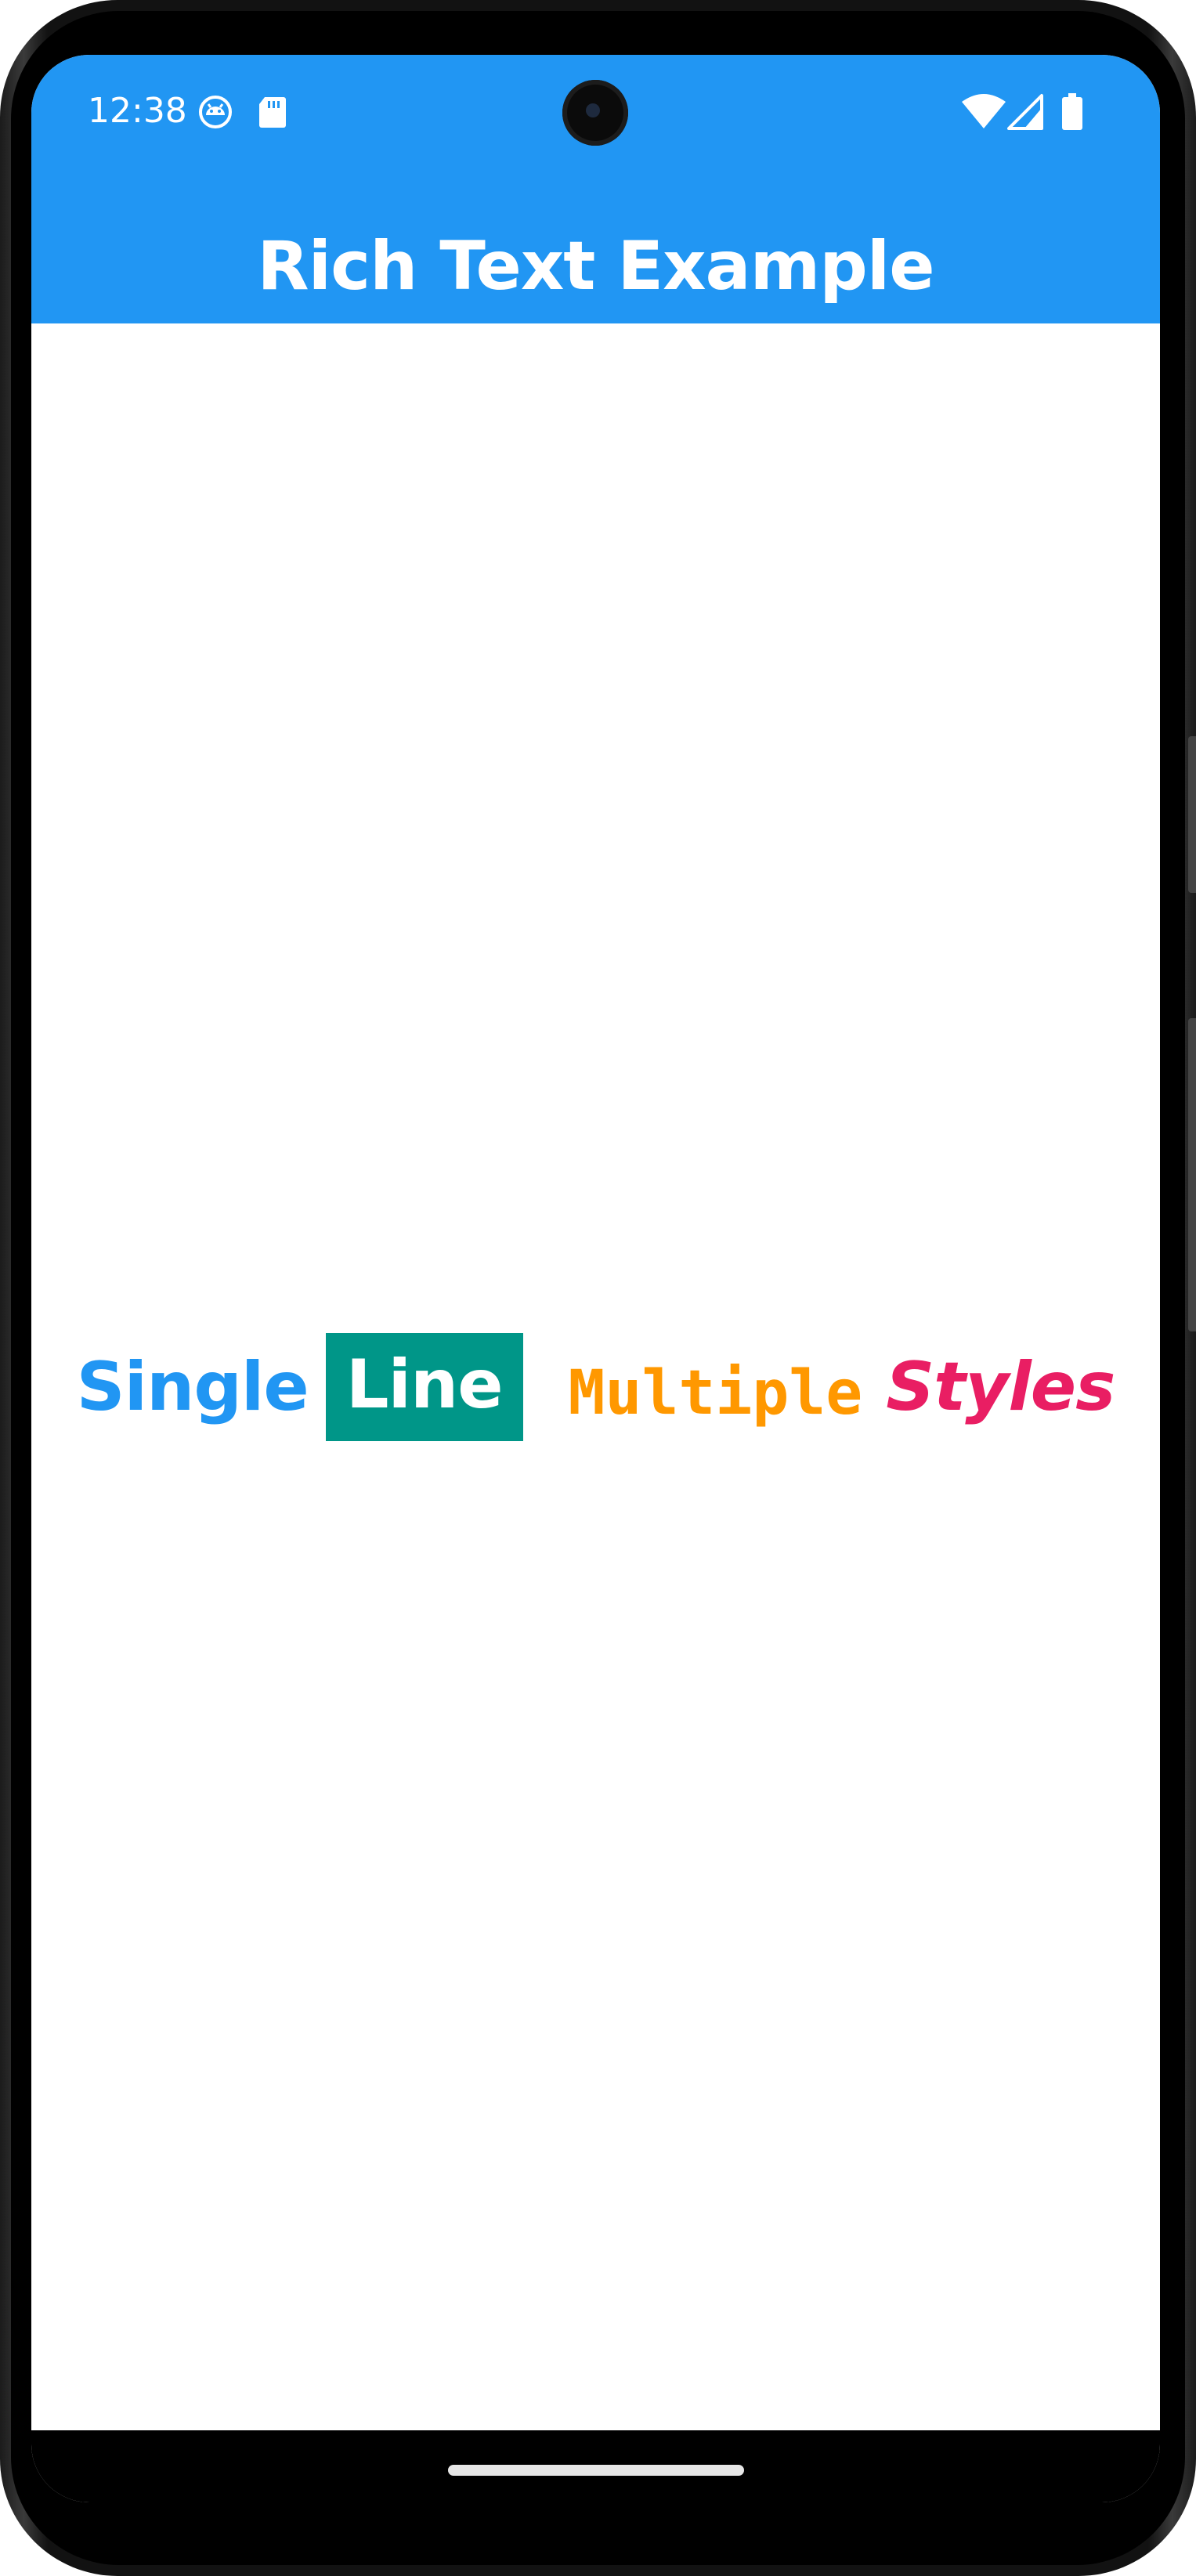 This screenshot has width=1196, height=2576. Describe the element at coordinates (1026, 112) in the screenshot. I see `cellular-signal-icon` at that location.